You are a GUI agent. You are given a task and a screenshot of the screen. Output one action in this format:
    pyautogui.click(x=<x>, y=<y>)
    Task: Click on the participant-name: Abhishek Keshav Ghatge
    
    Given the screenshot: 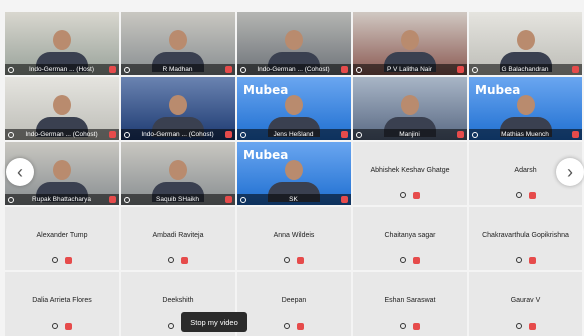 What is the action you would take?
    pyautogui.click(x=410, y=170)
    